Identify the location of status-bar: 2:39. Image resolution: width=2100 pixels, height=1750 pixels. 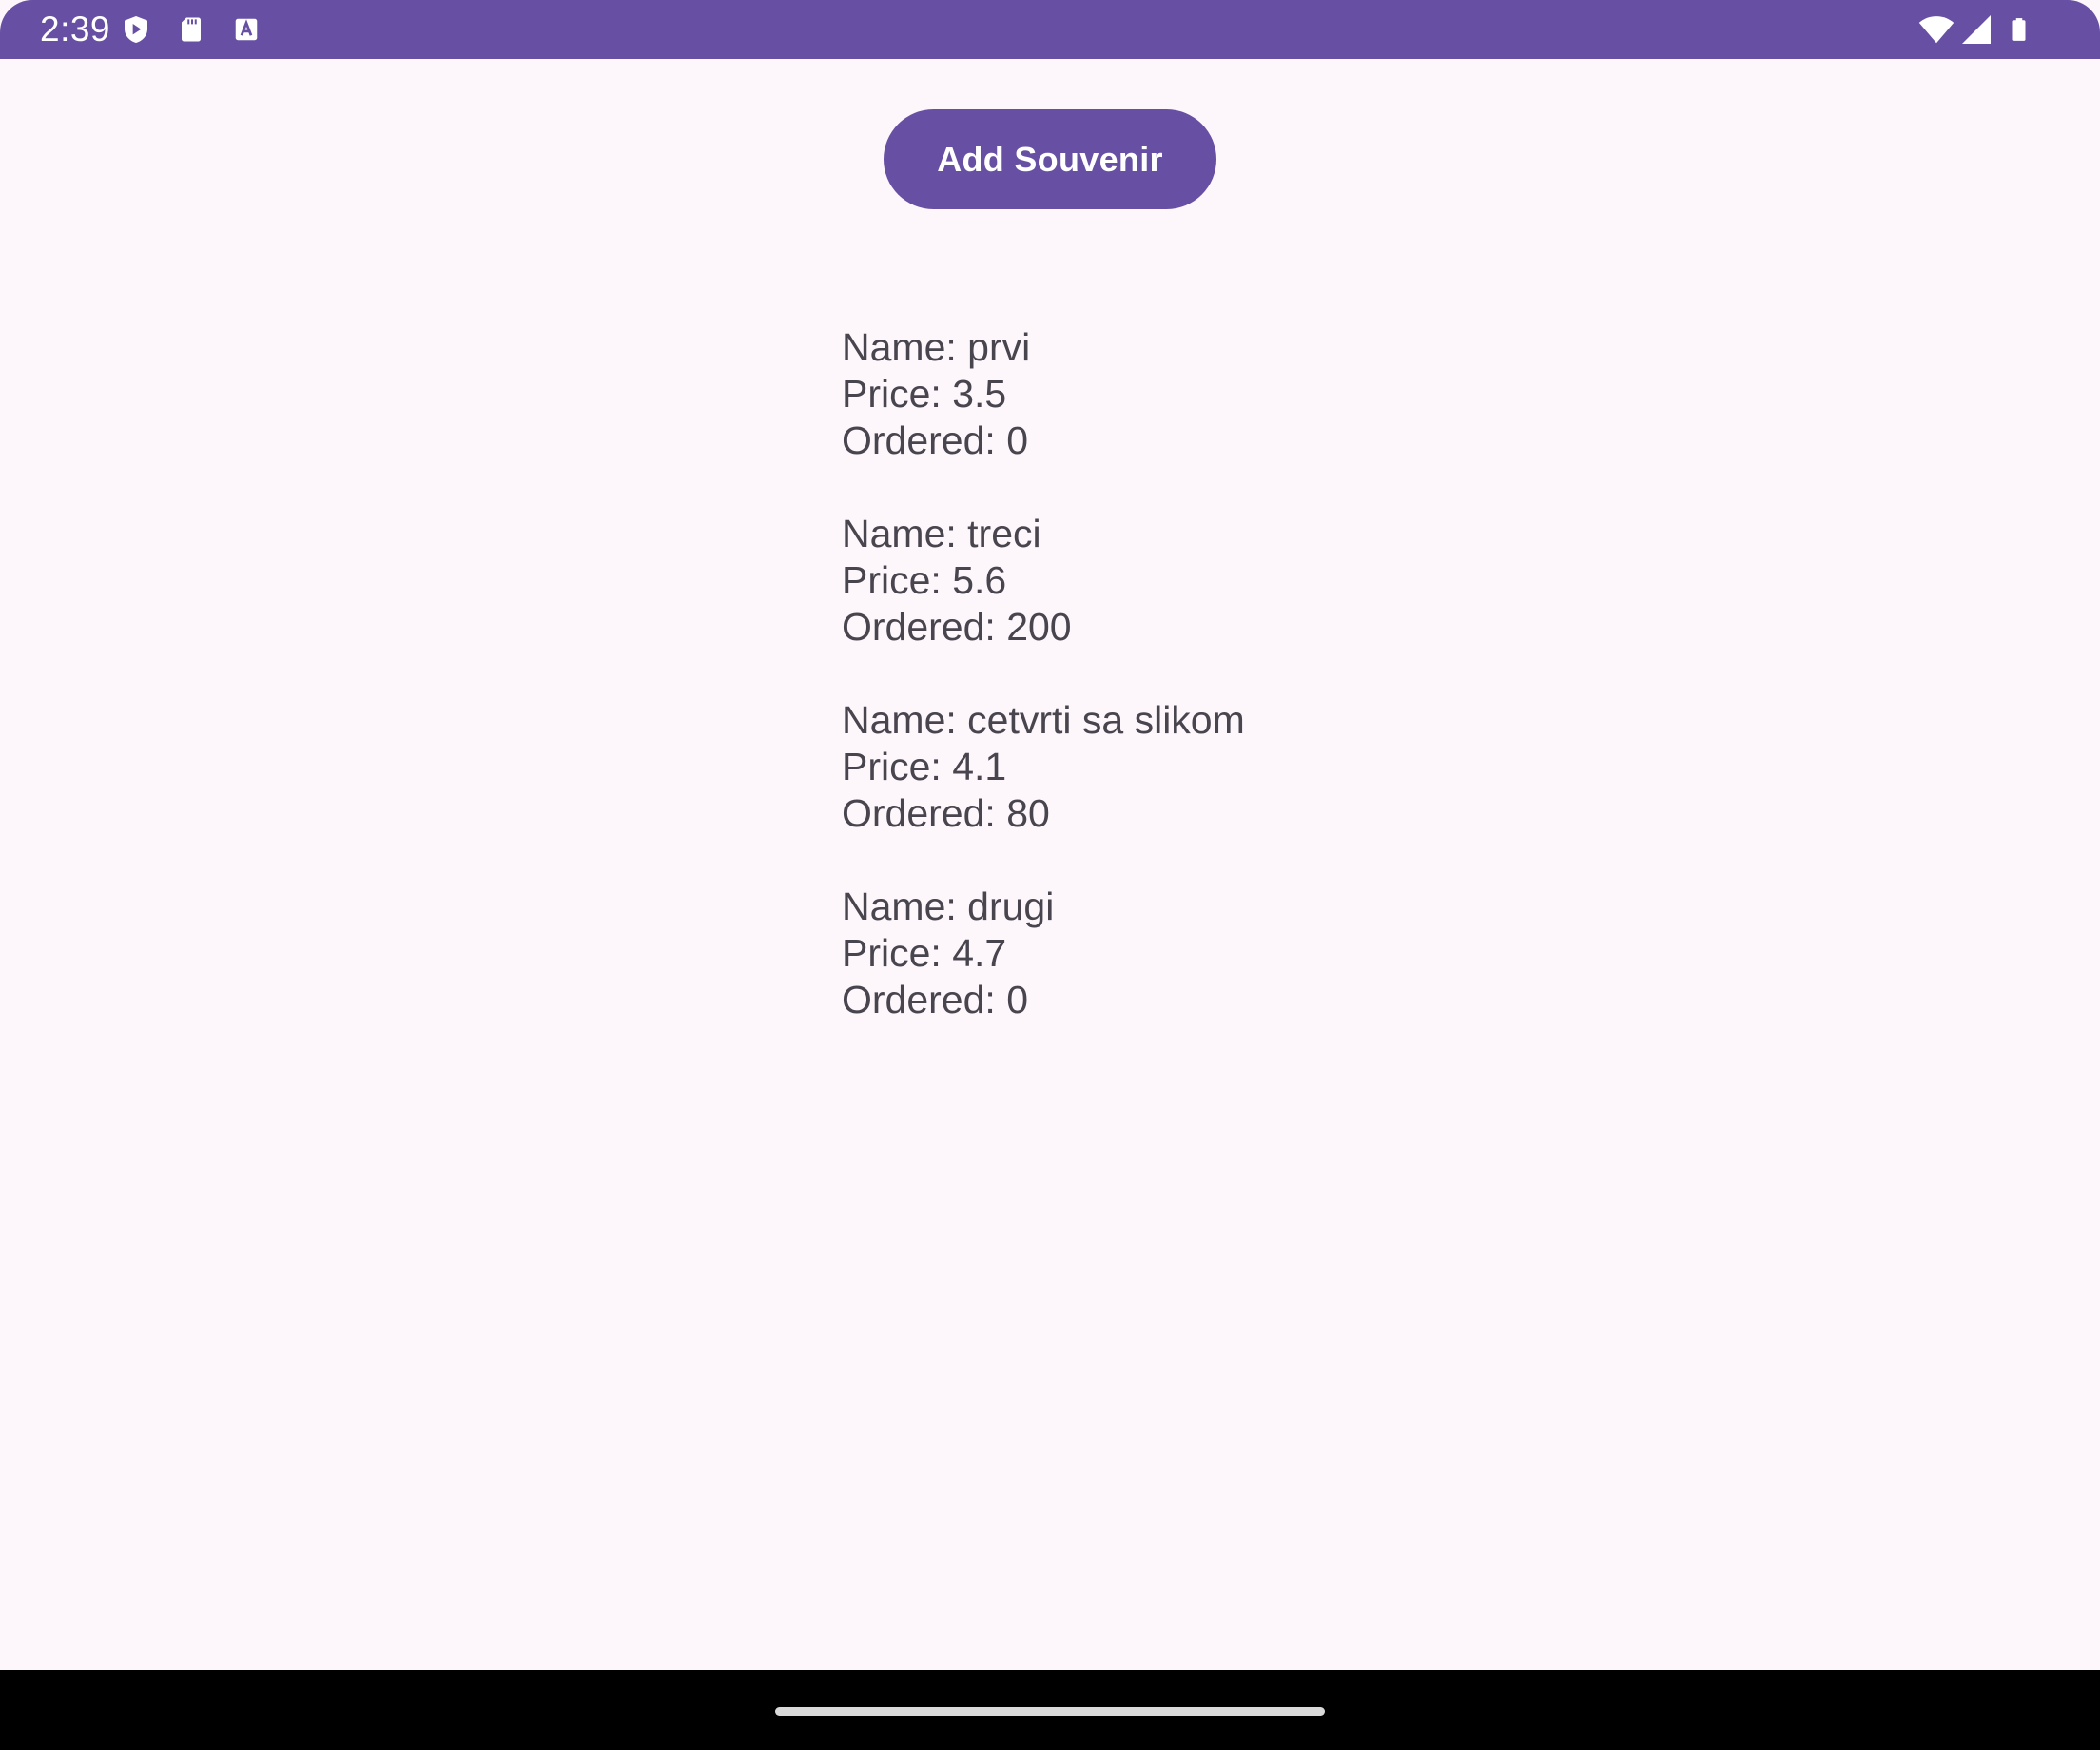
(1050, 29).